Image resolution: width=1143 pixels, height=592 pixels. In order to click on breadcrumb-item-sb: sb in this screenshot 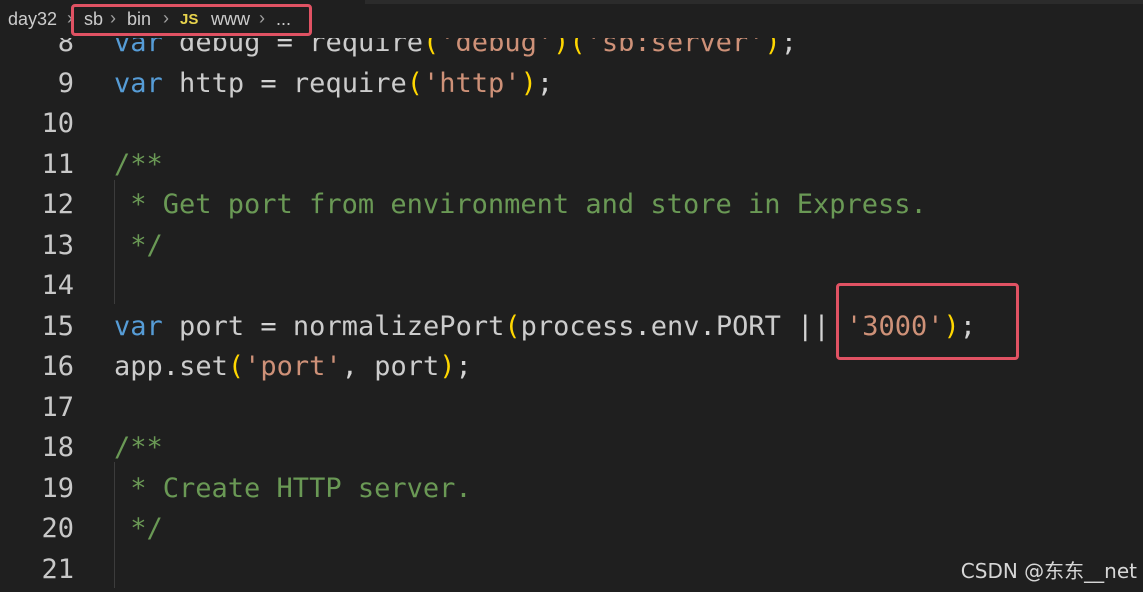, I will do `click(93, 19)`.